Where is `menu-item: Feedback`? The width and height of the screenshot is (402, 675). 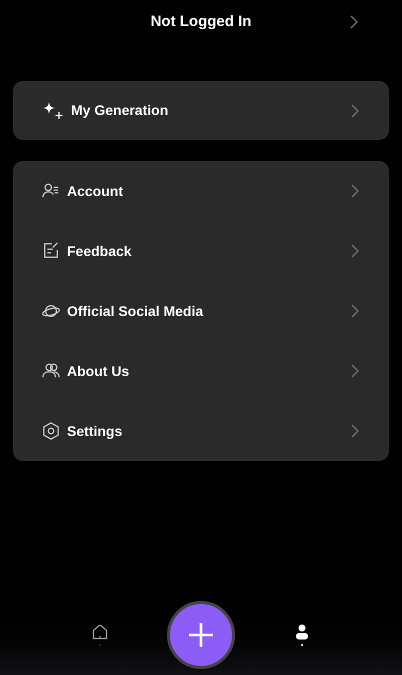 menu-item: Feedback is located at coordinates (201, 251).